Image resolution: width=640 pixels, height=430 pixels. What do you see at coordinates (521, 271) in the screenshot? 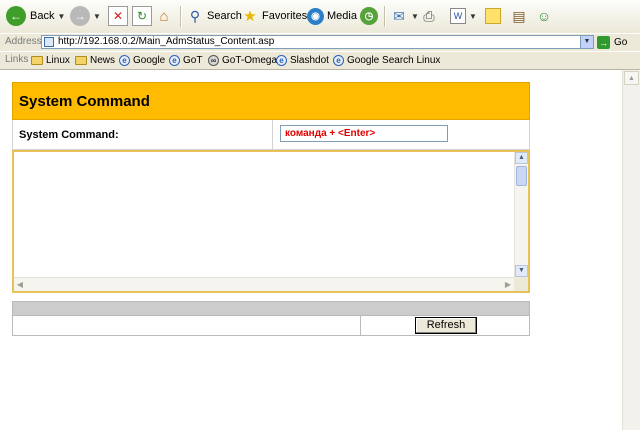
I see `scroll-down-arrow-icon: ▼` at bounding box center [521, 271].